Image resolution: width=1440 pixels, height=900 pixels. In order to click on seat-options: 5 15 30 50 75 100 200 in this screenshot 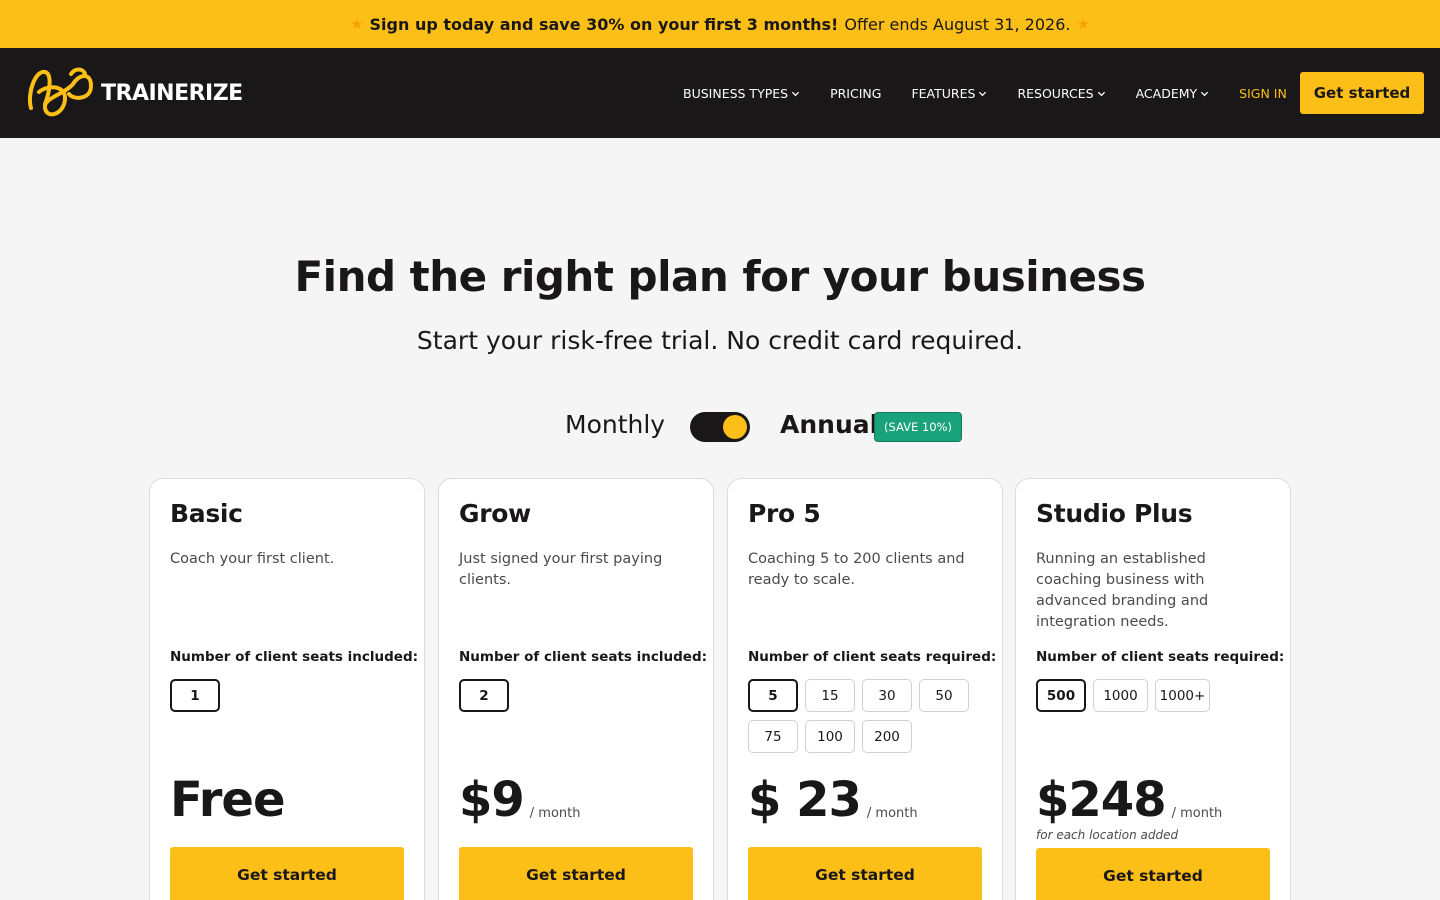, I will do `click(868, 716)`.